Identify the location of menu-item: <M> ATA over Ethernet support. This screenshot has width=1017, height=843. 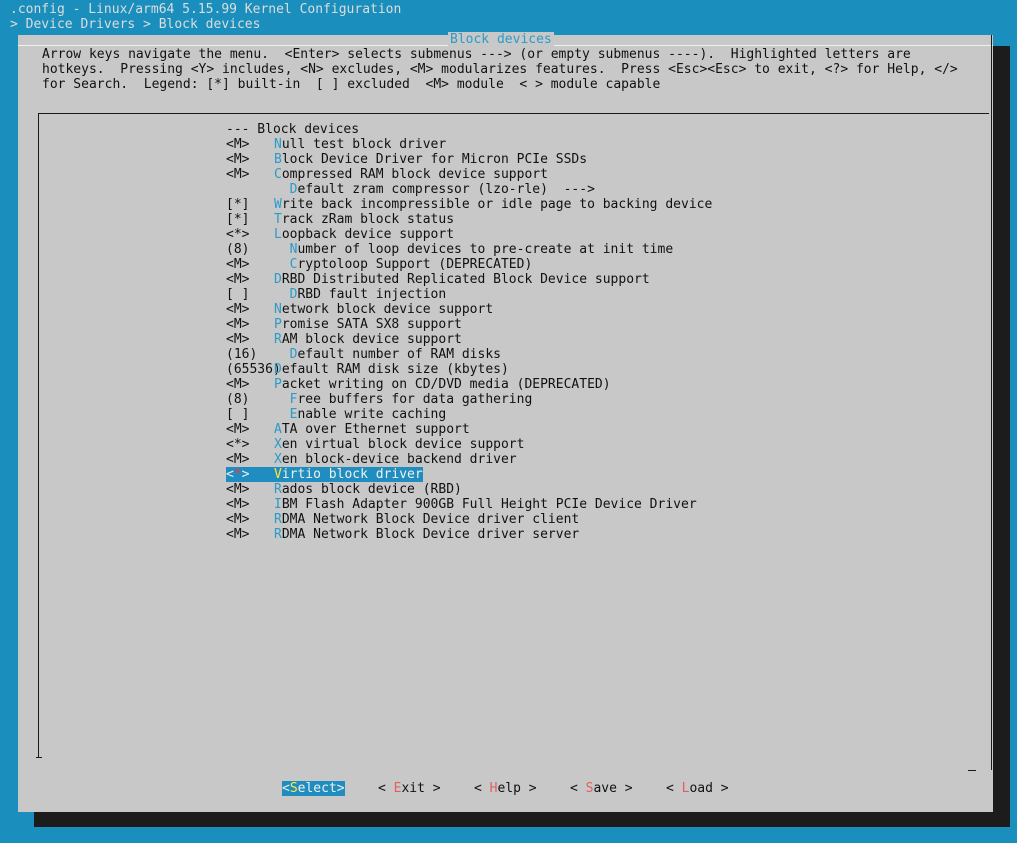
(348, 429).